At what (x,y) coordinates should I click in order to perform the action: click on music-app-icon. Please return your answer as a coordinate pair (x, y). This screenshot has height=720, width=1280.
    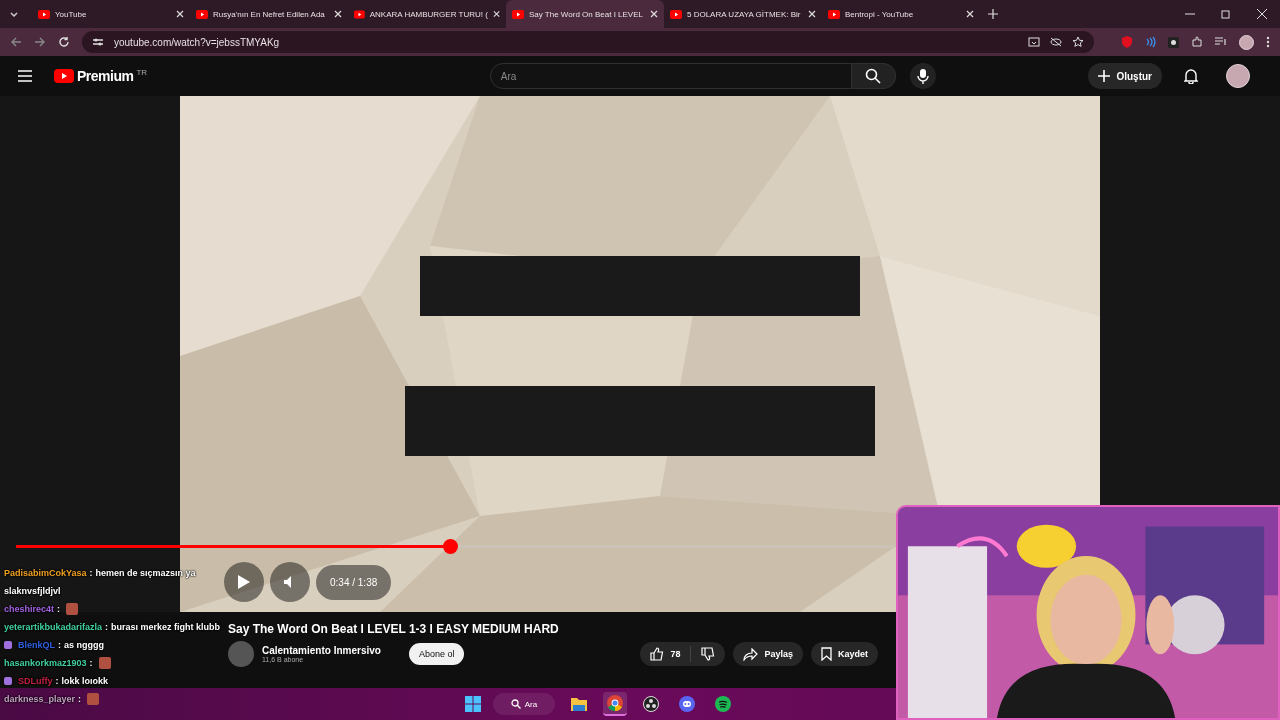
    Looking at the image, I should click on (723, 704).